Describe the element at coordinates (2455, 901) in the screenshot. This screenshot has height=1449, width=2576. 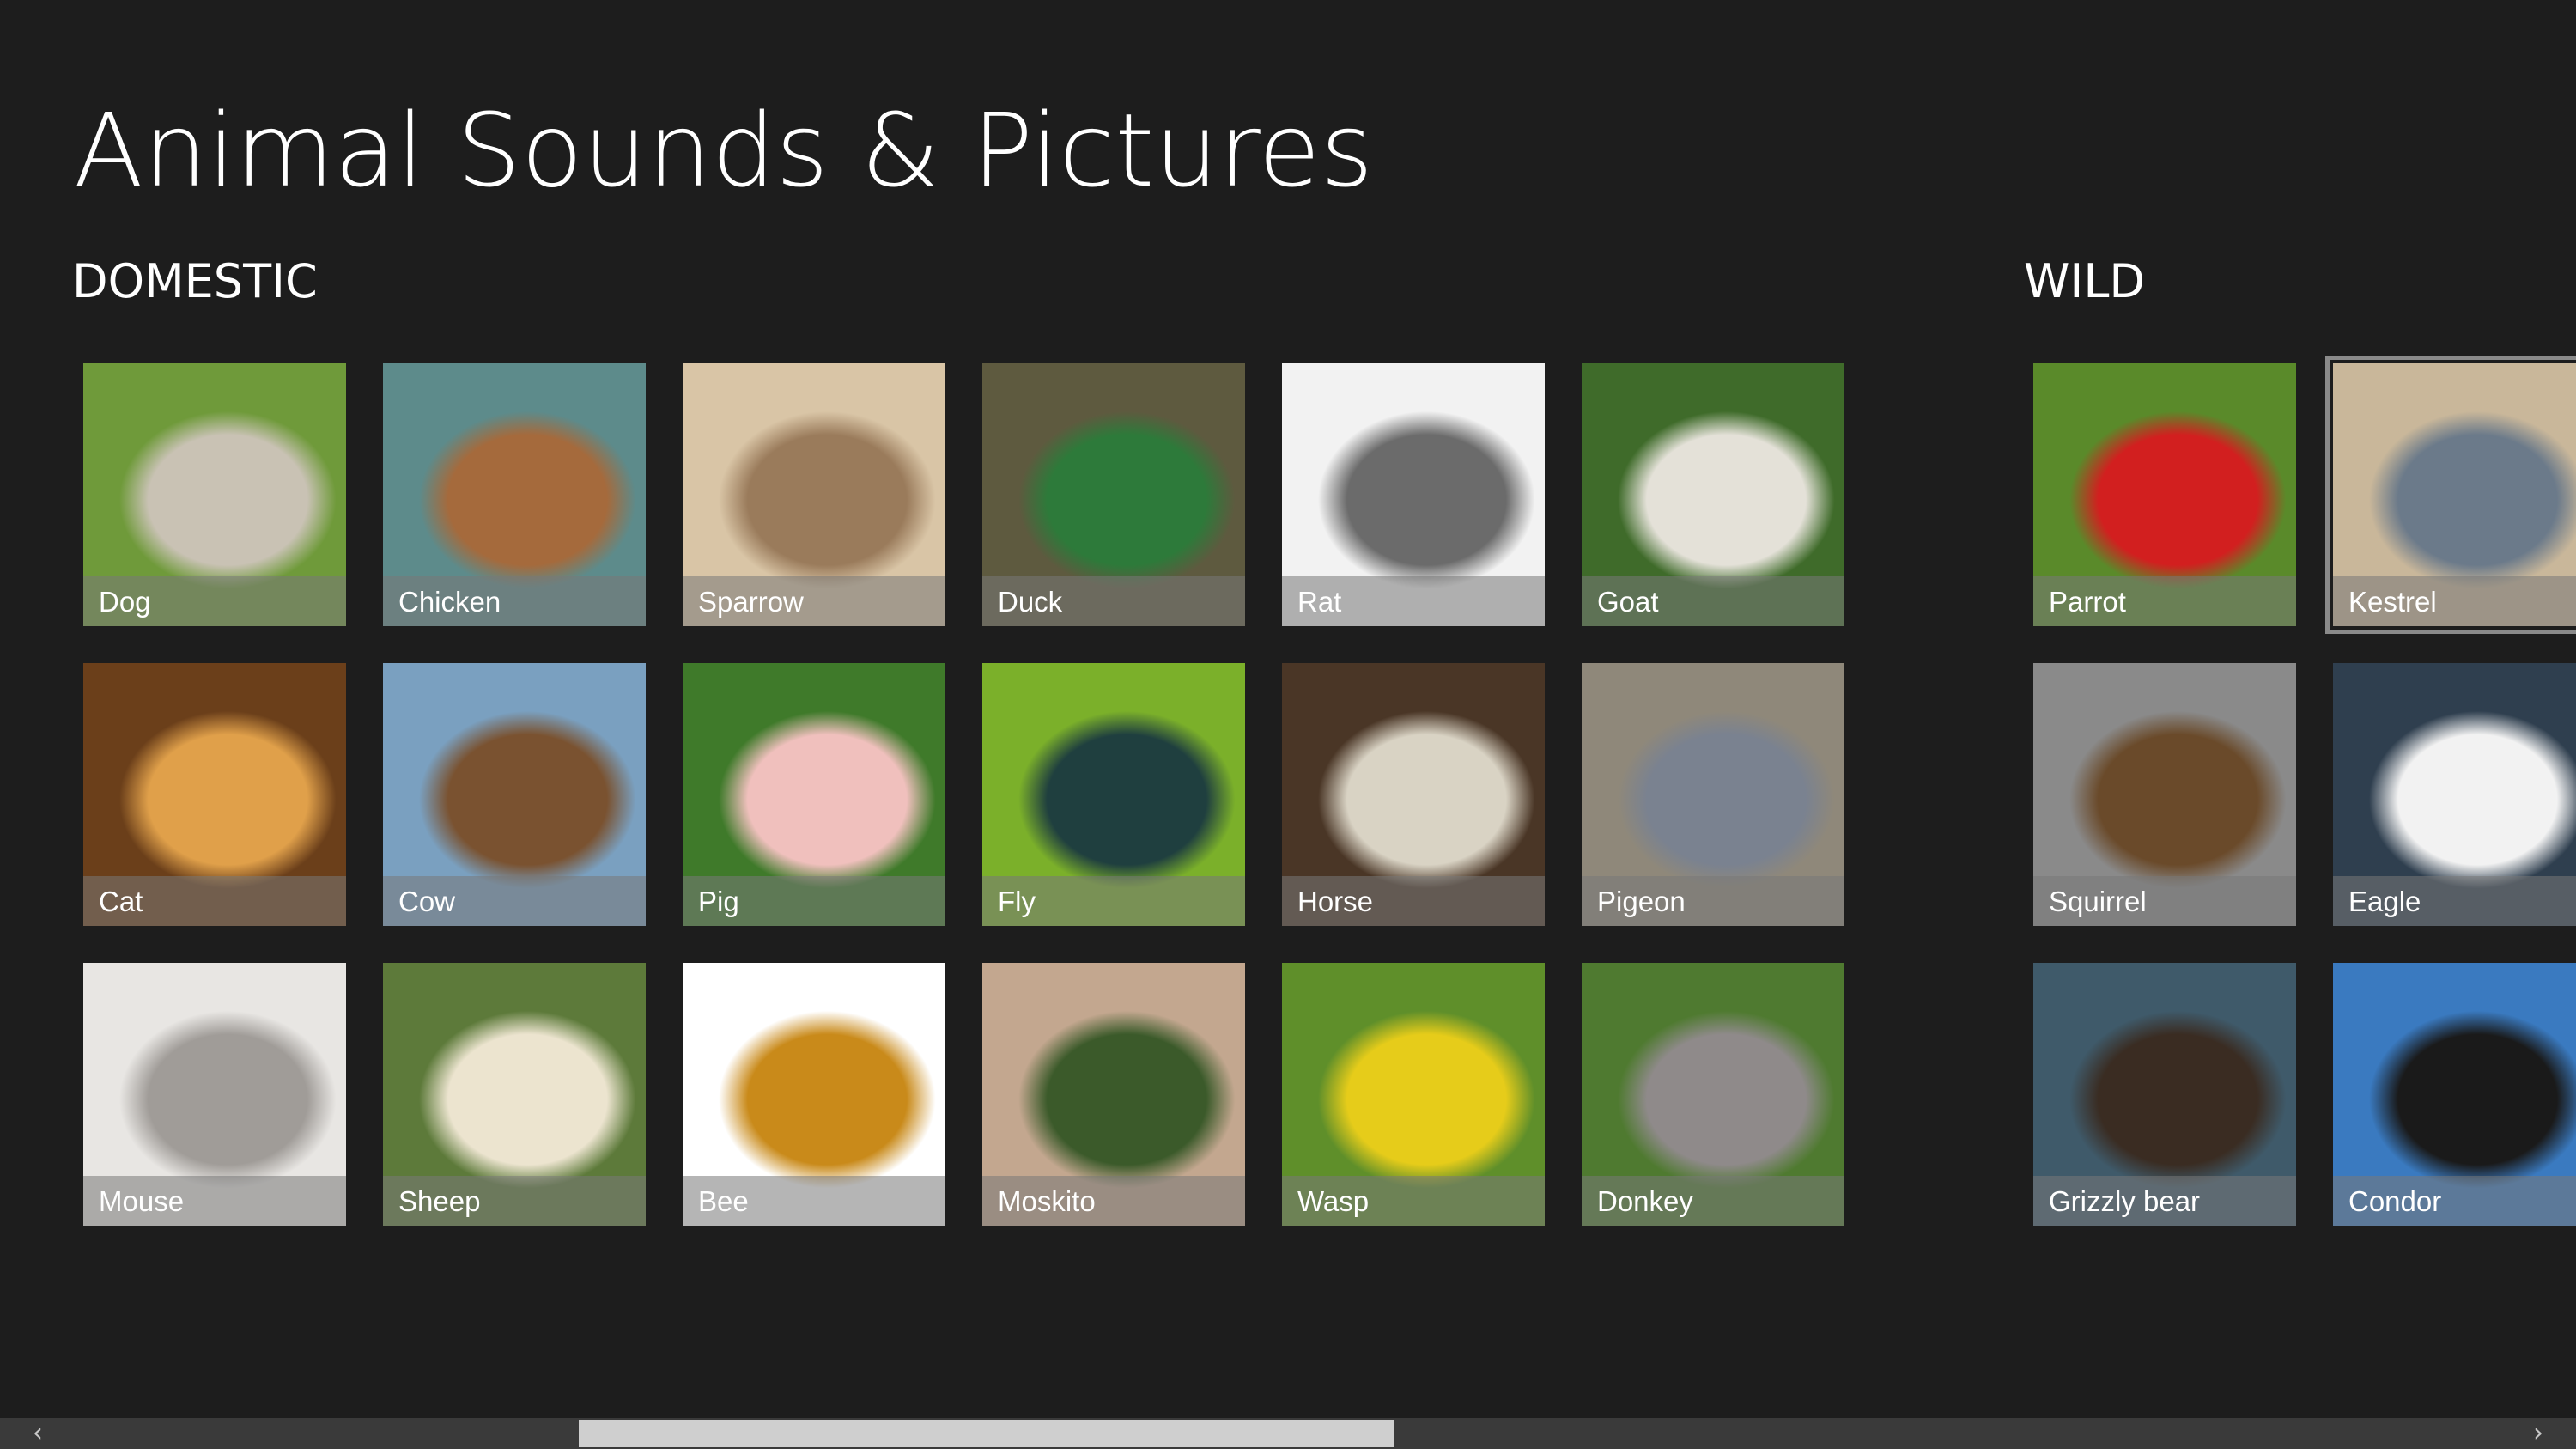
I see `tile-caption: Eagle` at that location.